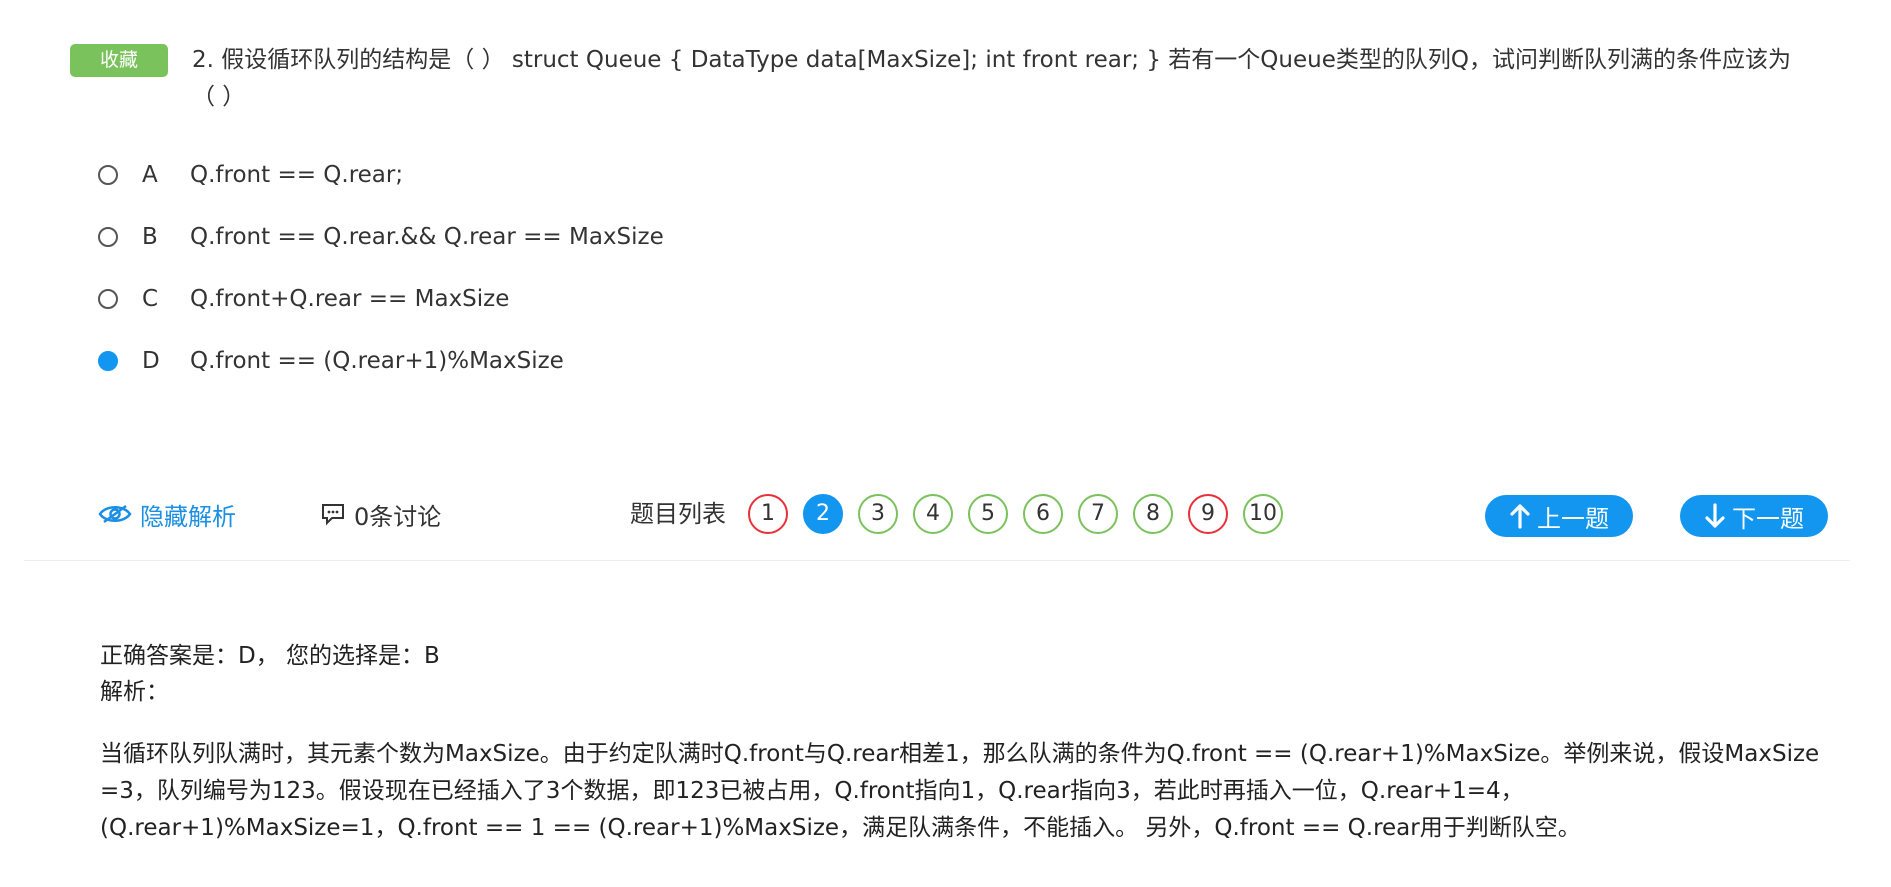 Image resolution: width=1891 pixels, height=887 pixels. What do you see at coordinates (150, 299) in the screenshot?
I see `option-letter: C` at bounding box center [150, 299].